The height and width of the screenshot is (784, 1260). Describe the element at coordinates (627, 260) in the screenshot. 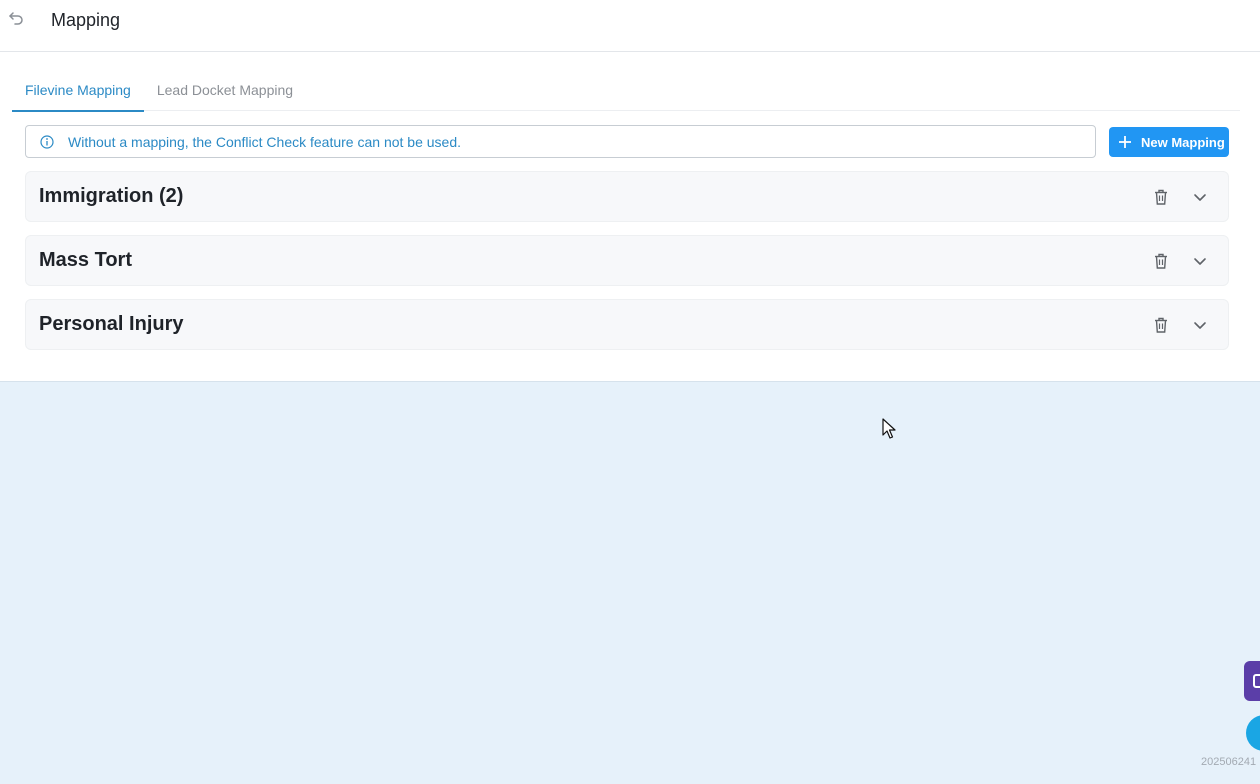

I see `mapping-group-mass-tort: Mass Tort` at that location.